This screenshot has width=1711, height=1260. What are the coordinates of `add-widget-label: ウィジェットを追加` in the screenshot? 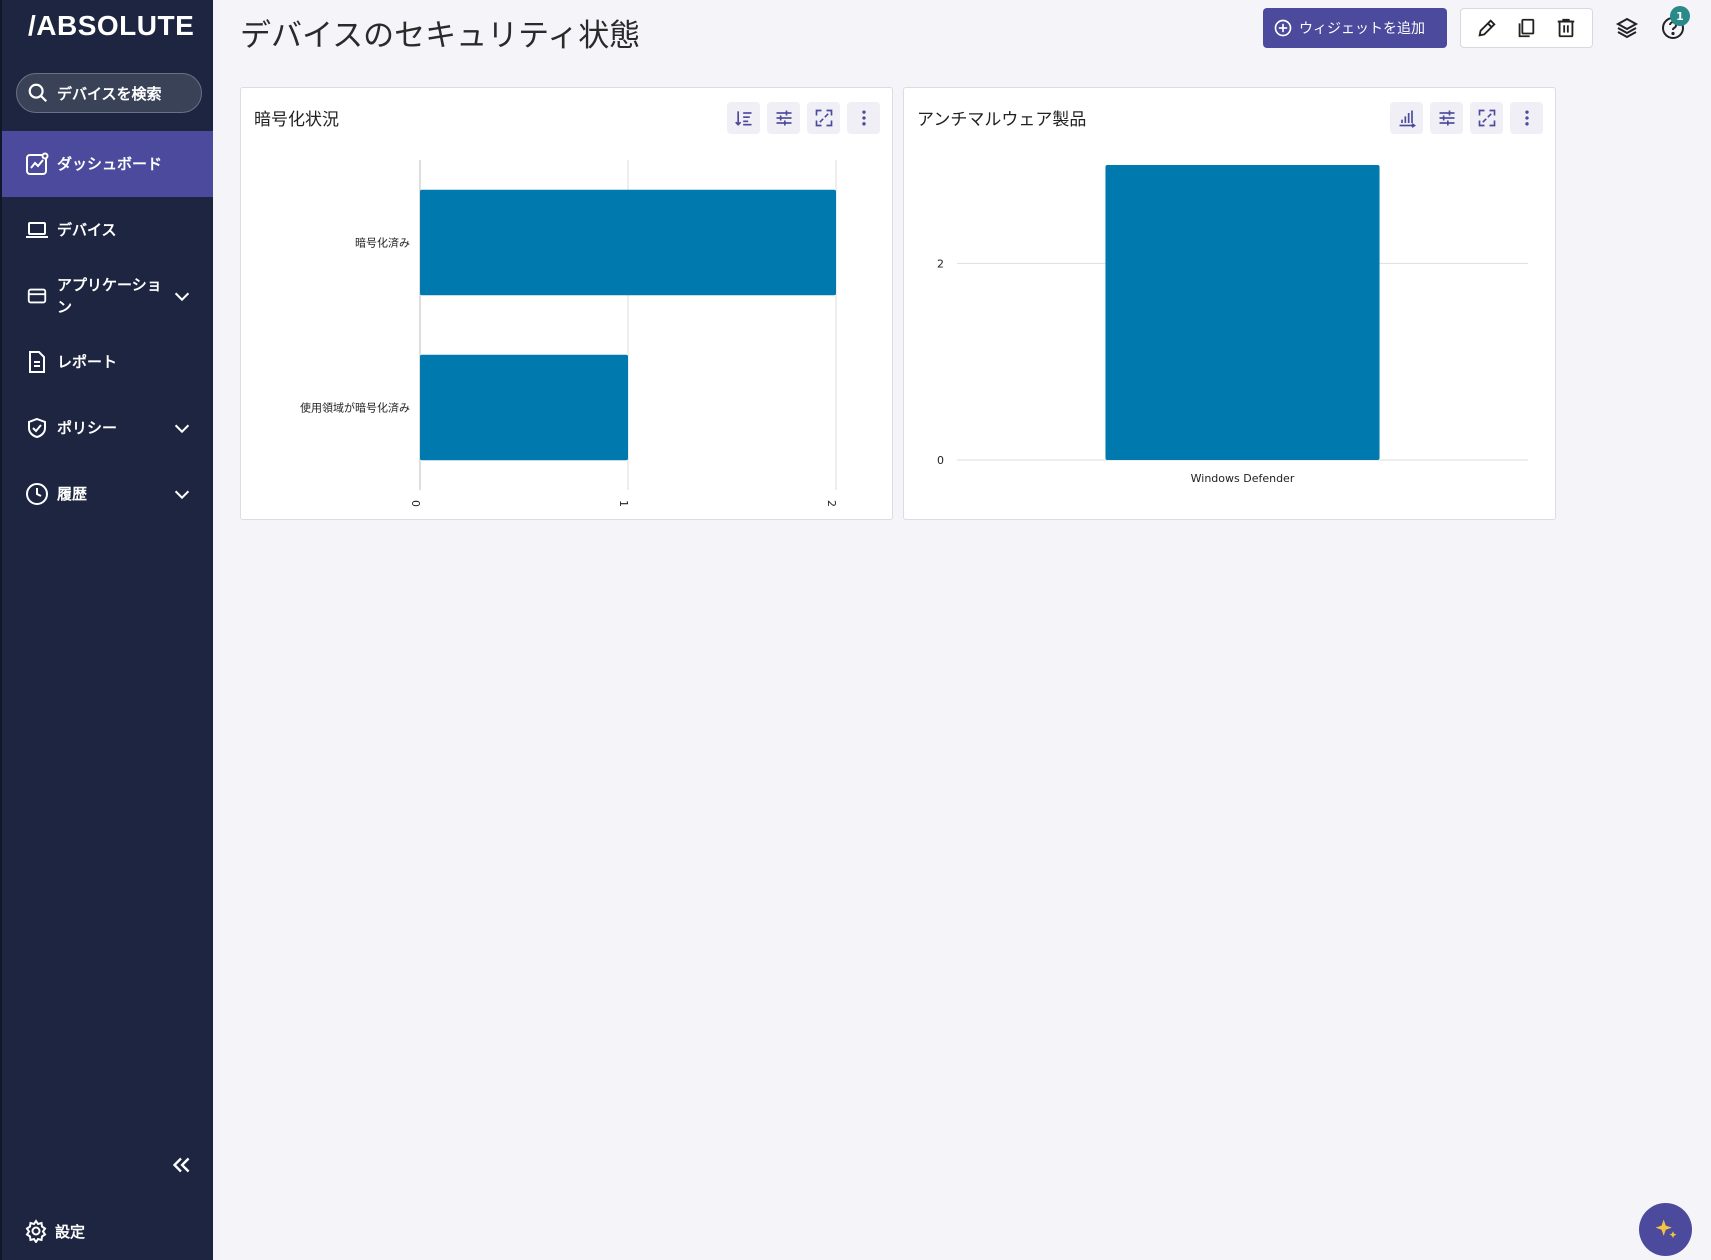 It's located at (1362, 29).